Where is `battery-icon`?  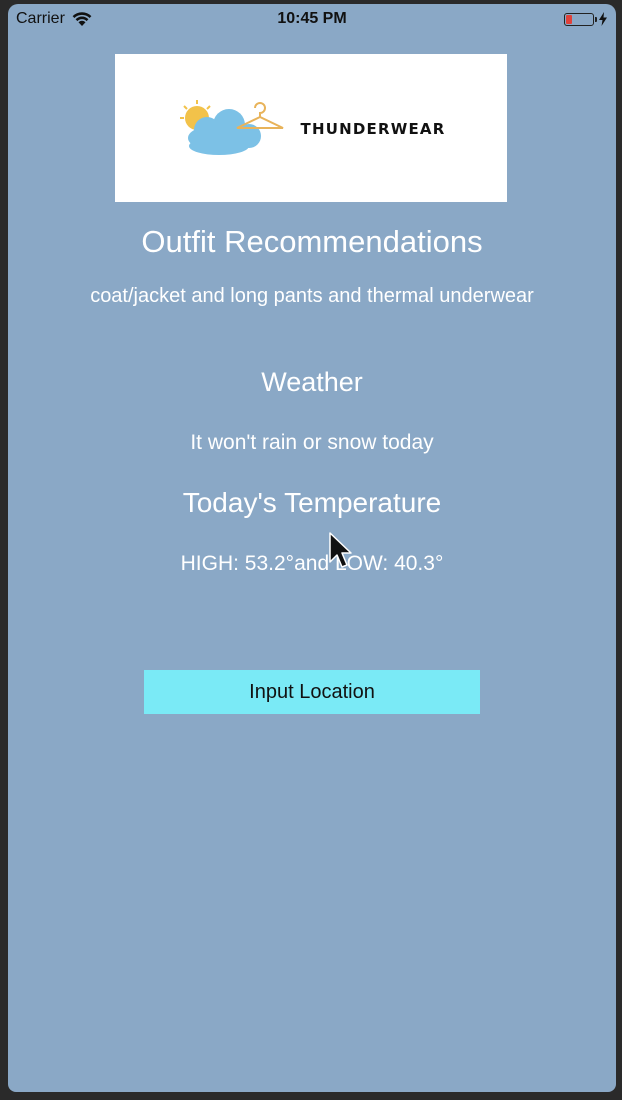
battery-icon is located at coordinates (580, 19).